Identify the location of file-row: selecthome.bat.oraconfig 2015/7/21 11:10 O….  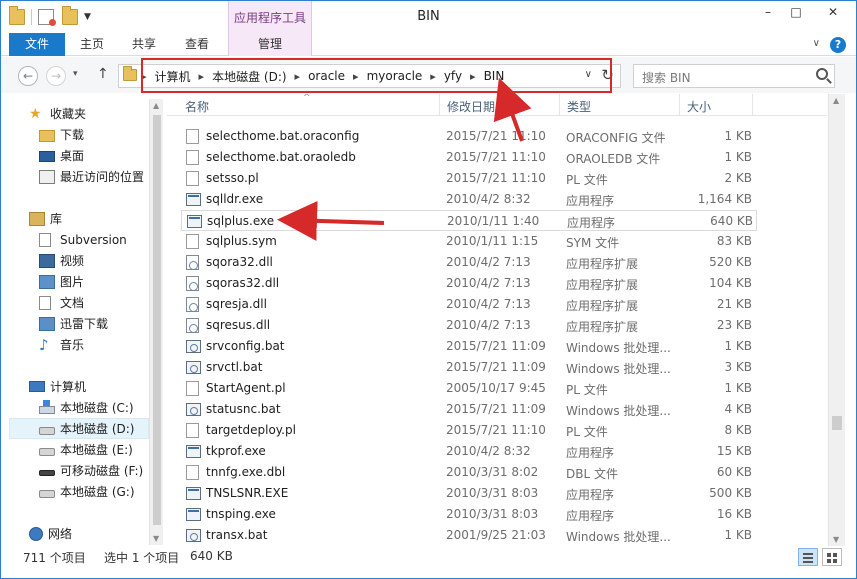
(469, 136).